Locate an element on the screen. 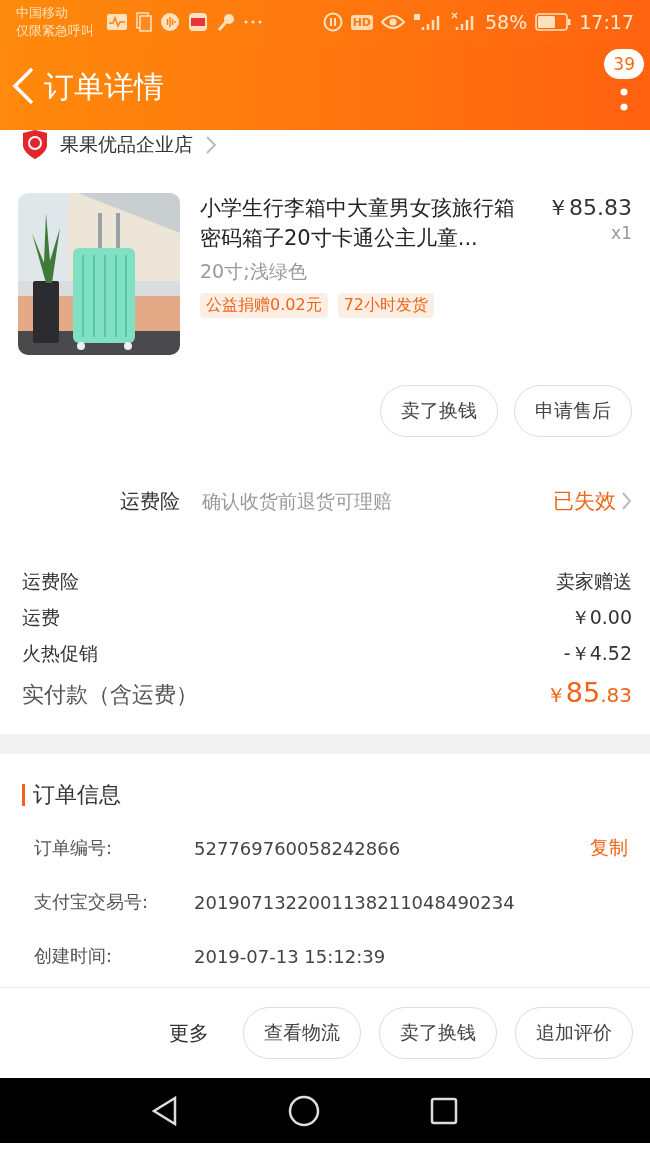 Image resolution: width=650 pixels, height=1155 pixels. info-value: 2019-07-13 15:12:39 is located at coordinates (290, 956).